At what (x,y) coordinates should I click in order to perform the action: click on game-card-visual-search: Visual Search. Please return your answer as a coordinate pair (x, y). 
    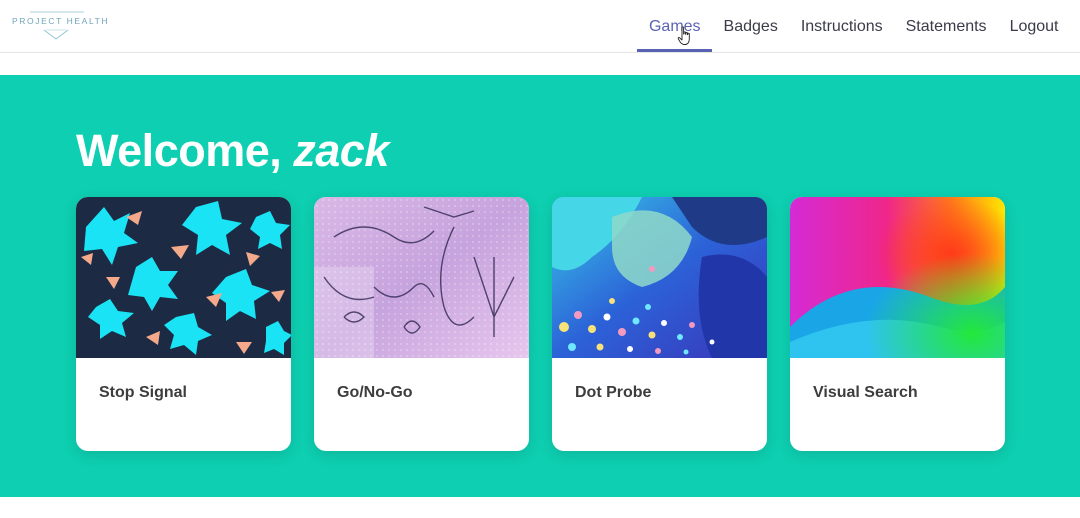
    Looking at the image, I should click on (897, 324).